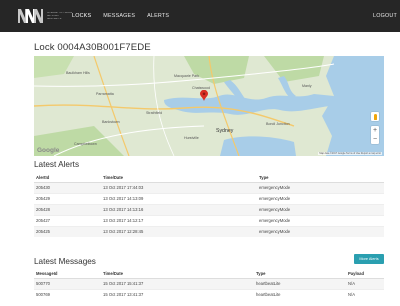 This screenshot has height=306, width=400. I want to click on nav-locks: LOCKS, so click(81, 16).